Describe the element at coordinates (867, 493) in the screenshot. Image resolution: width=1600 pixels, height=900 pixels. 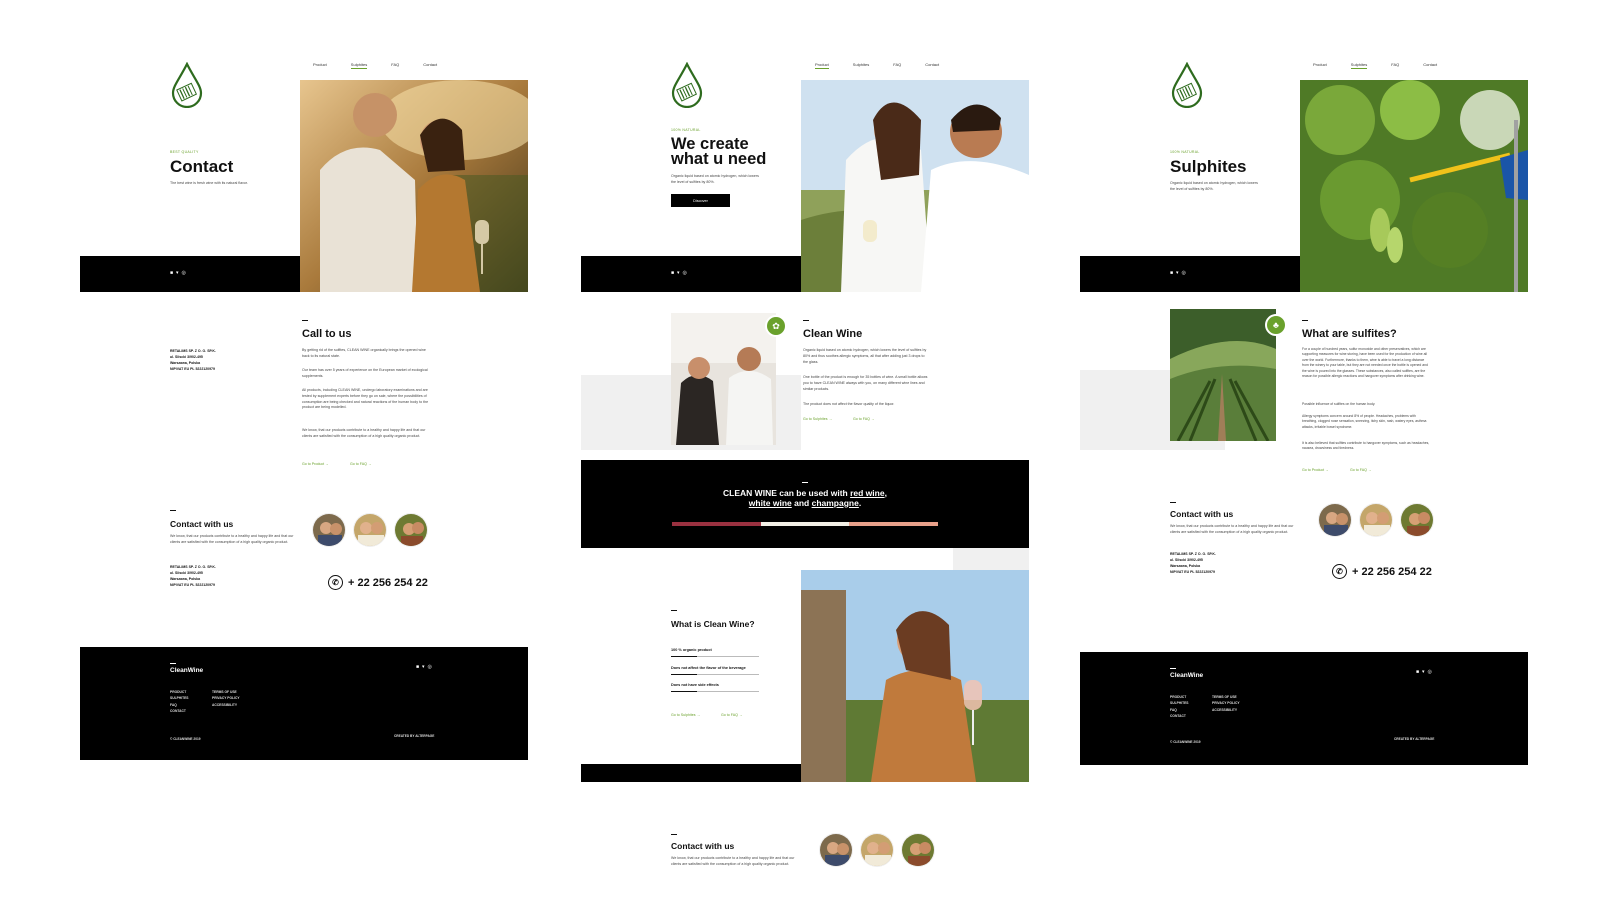
I see `red-wine-link: red wine` at that location.